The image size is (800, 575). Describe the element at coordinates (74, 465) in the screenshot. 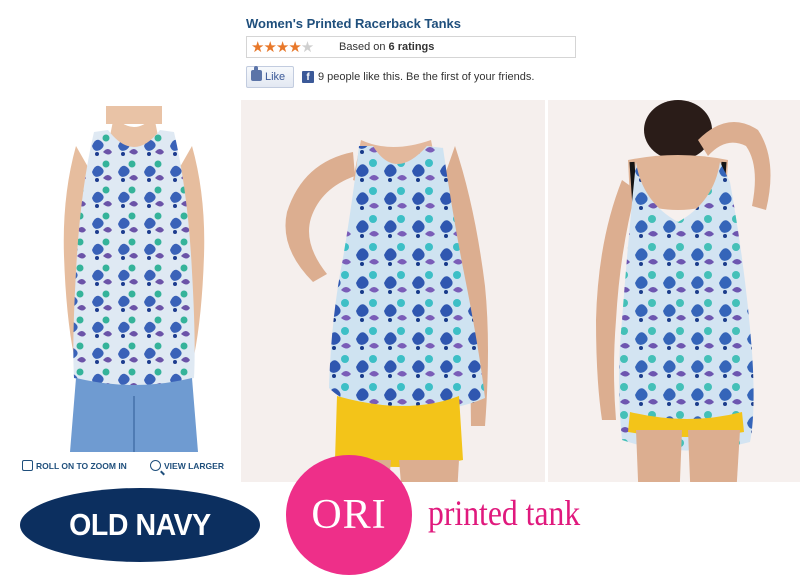

I see `zoom-in-link: ROLL ON TO ZOOM IN` at that location.